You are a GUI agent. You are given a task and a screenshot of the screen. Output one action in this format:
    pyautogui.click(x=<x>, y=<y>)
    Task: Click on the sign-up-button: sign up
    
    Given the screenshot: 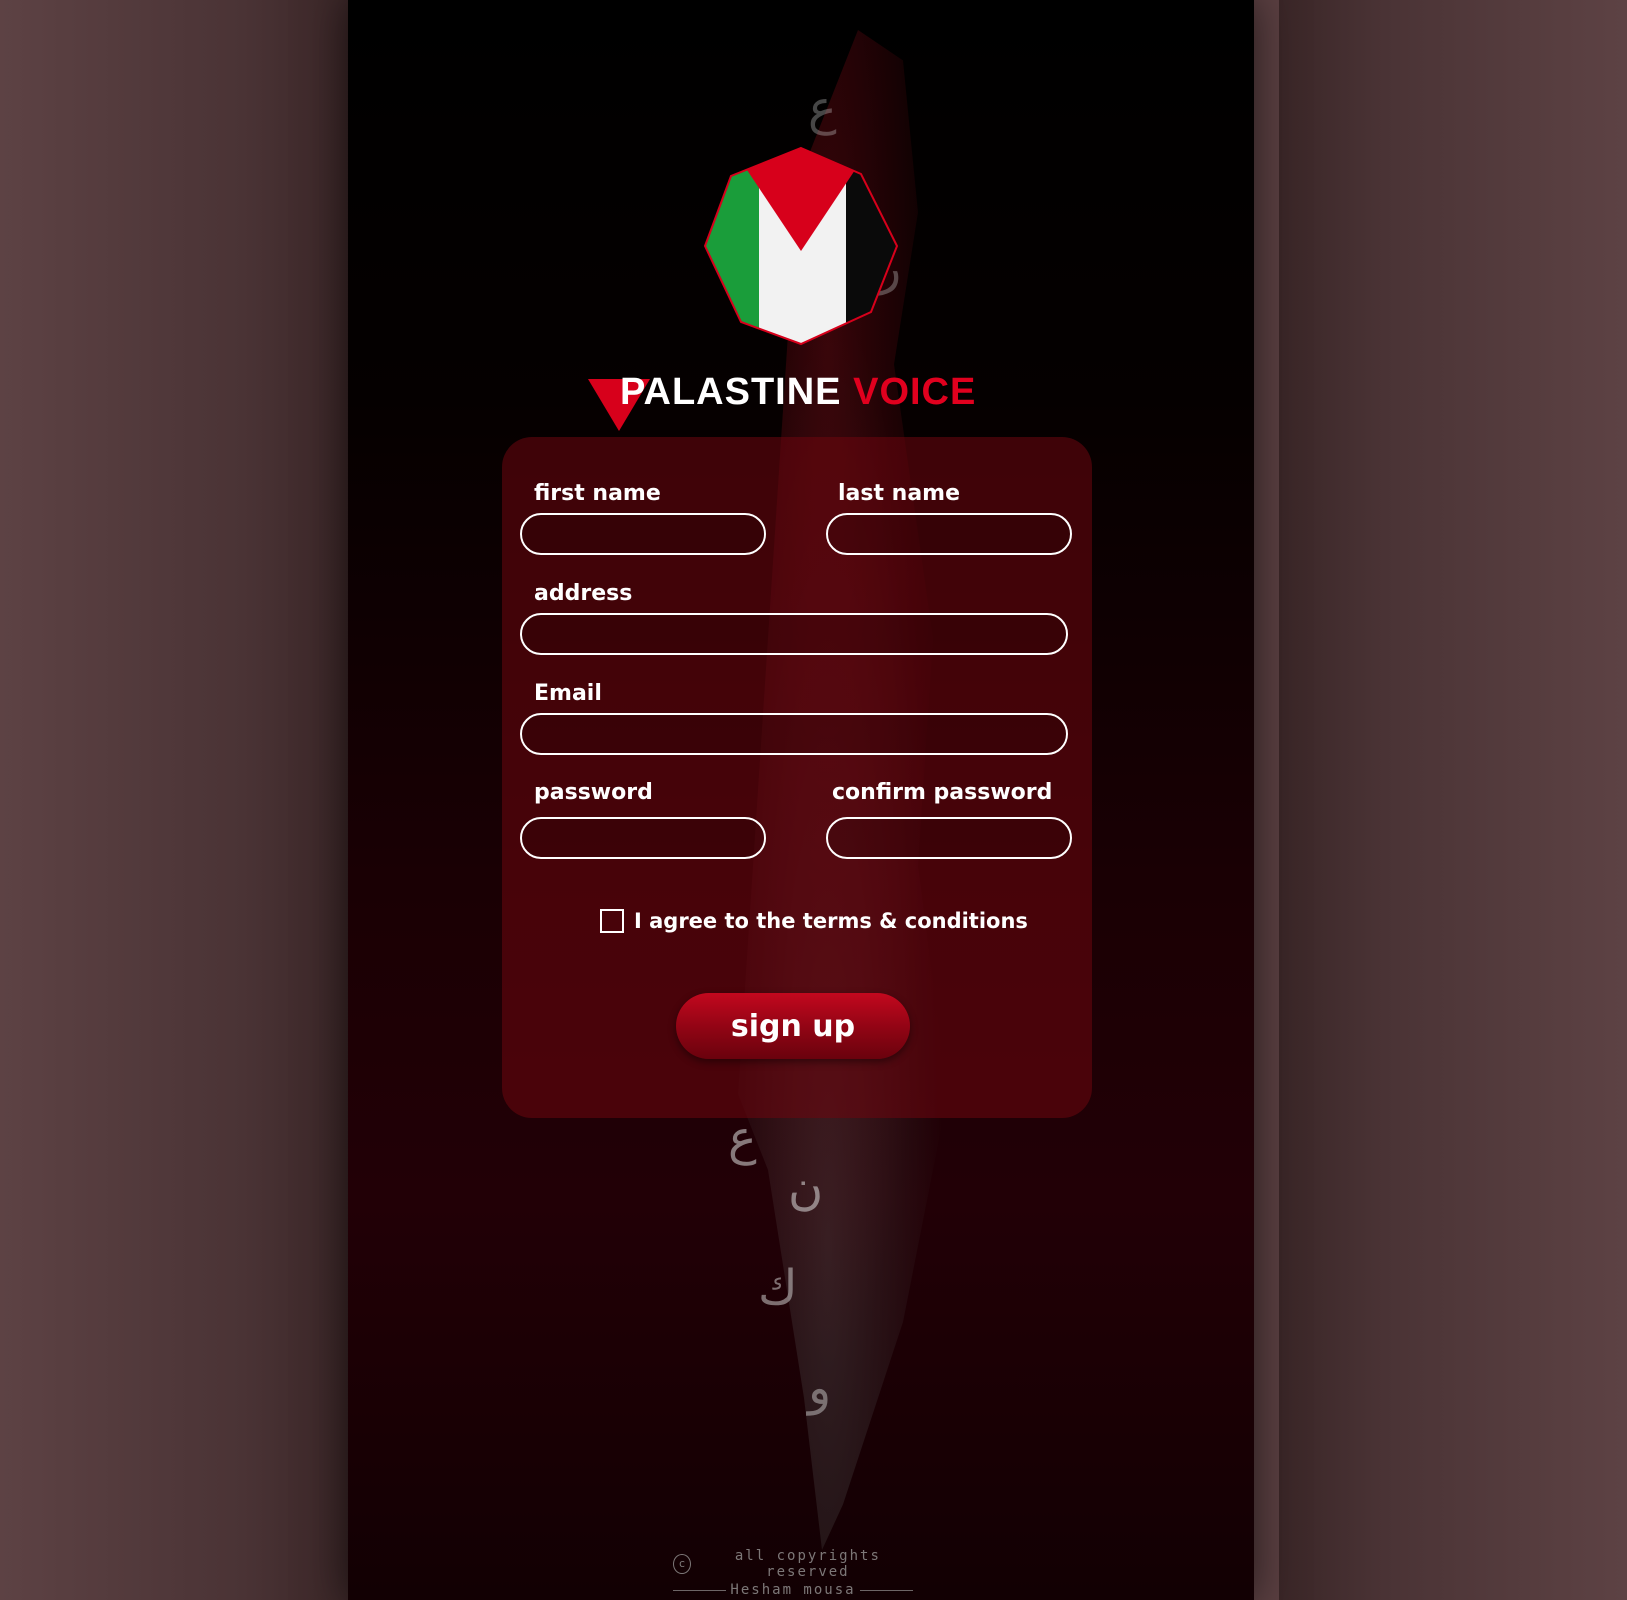 What is the action you would take?
    pyautogui.click(x=793, y=1026)
    